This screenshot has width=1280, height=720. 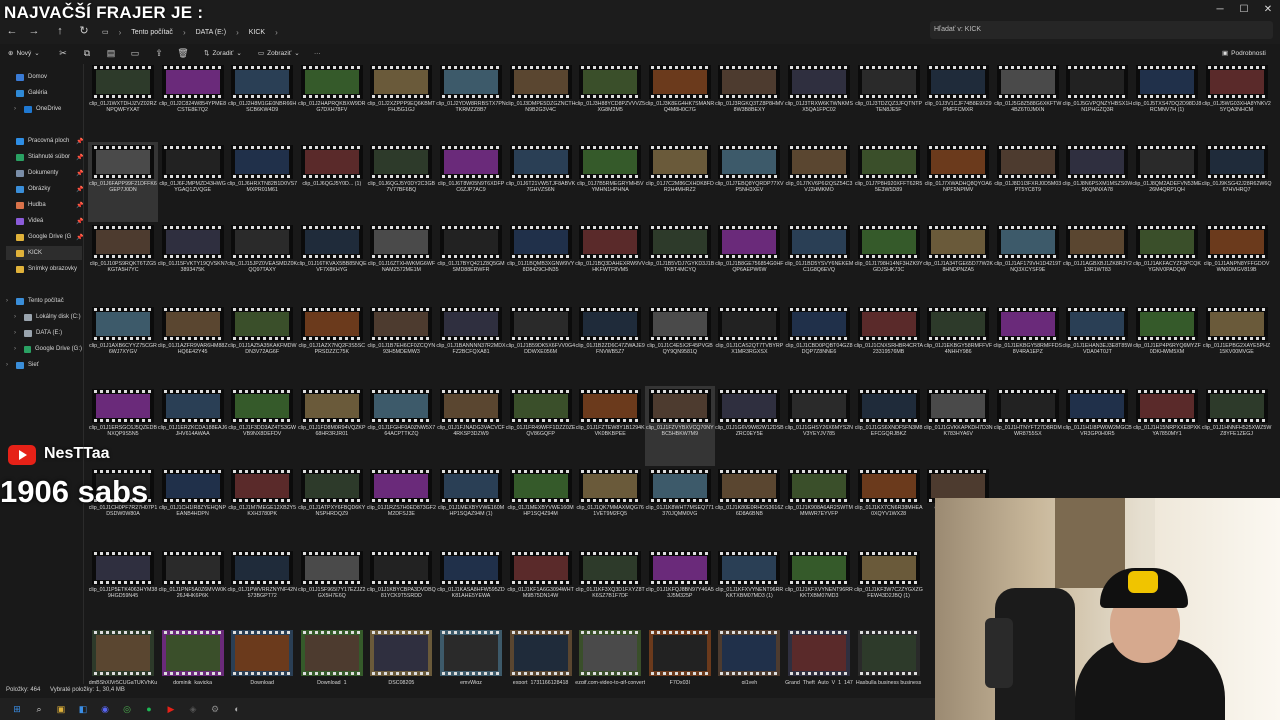 I want to click on forward-button: →, so click(x=34, y=31).